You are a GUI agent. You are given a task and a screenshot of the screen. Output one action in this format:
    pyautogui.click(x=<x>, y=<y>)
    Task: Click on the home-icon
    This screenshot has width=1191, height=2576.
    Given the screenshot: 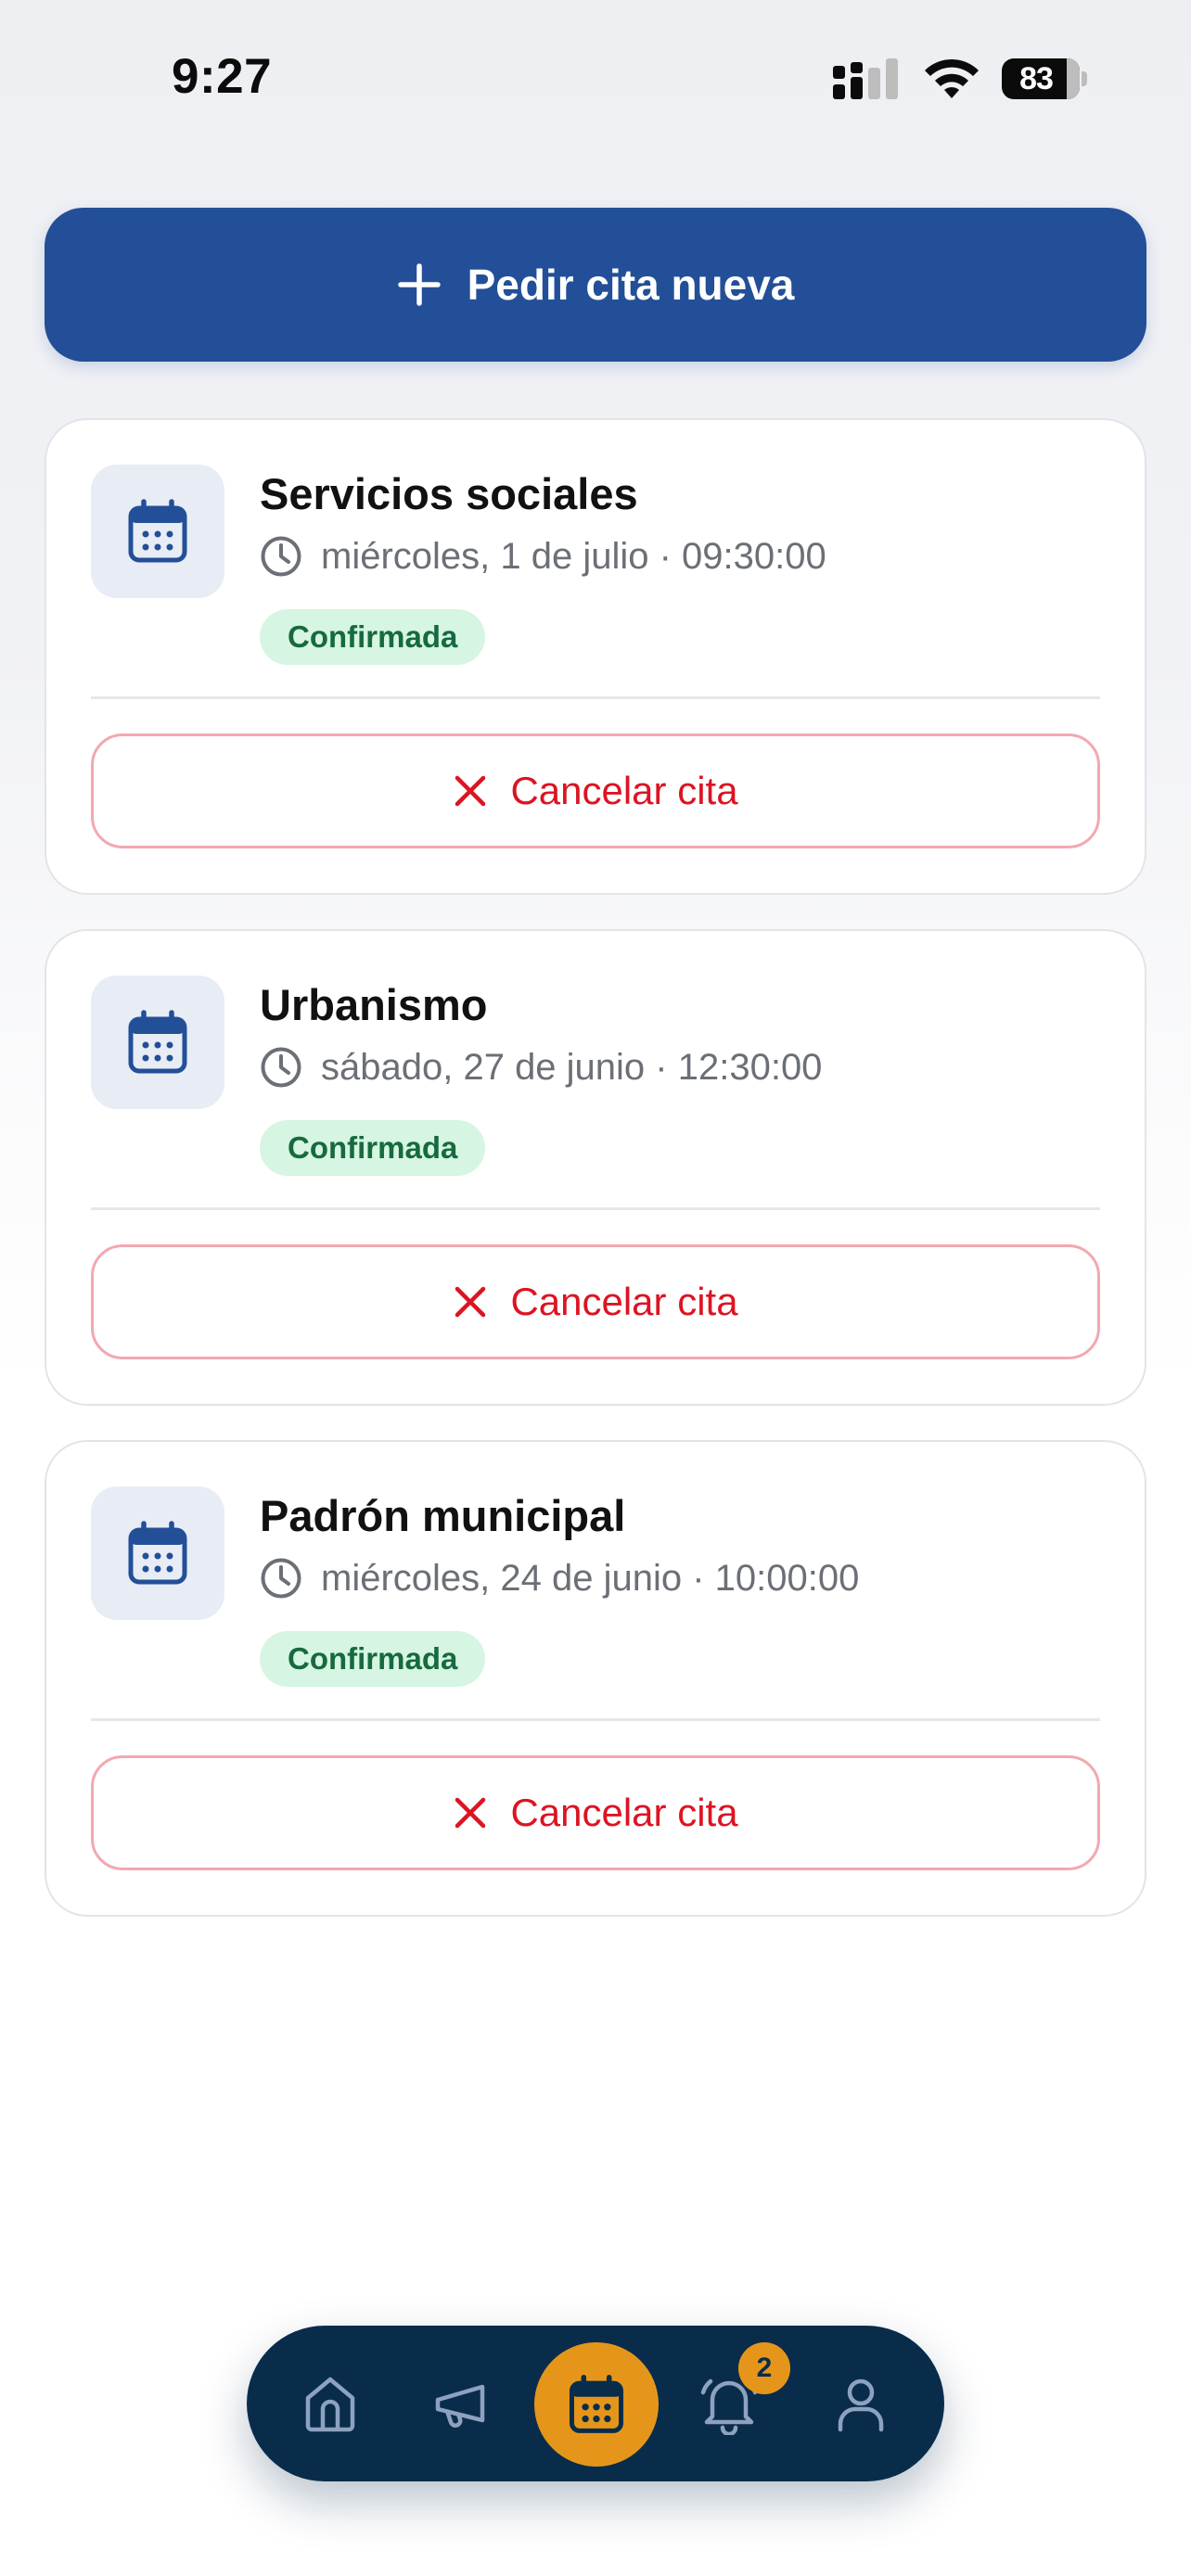 What is the action you would take?
    pyautogui.click(x=330, y=2405)
    